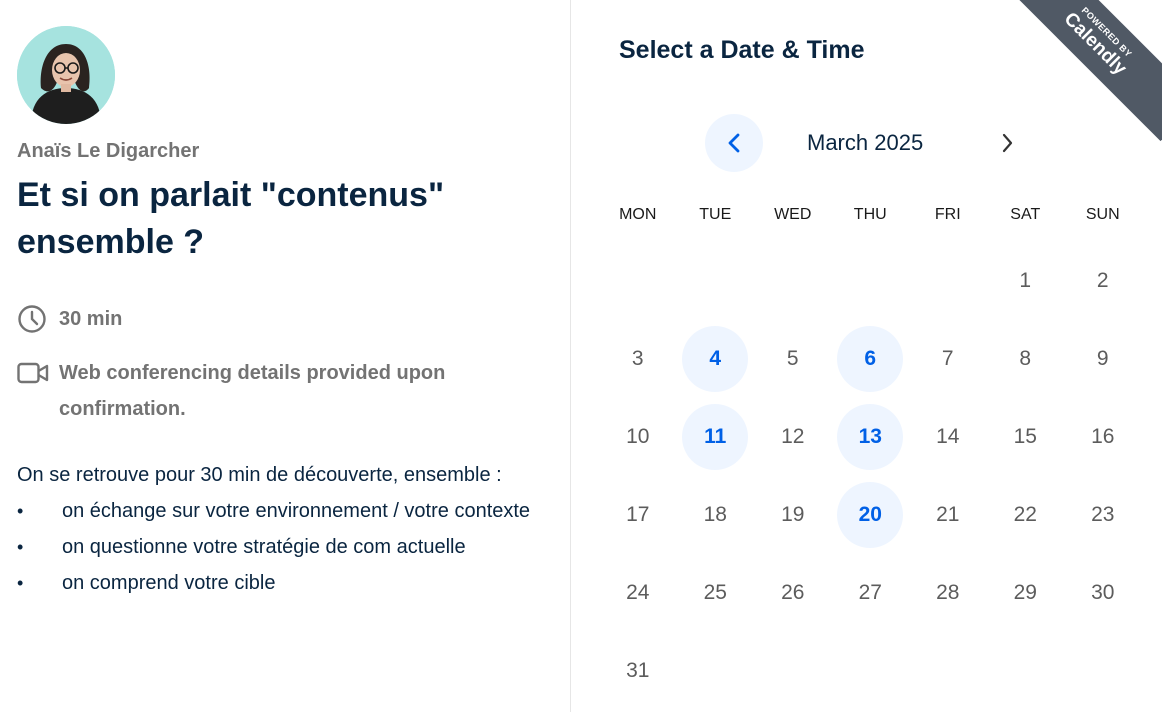 The width and height of the screenshot is (1162, 712). I want to click on calendar-day-unavailable: 18, so click(716, 515).